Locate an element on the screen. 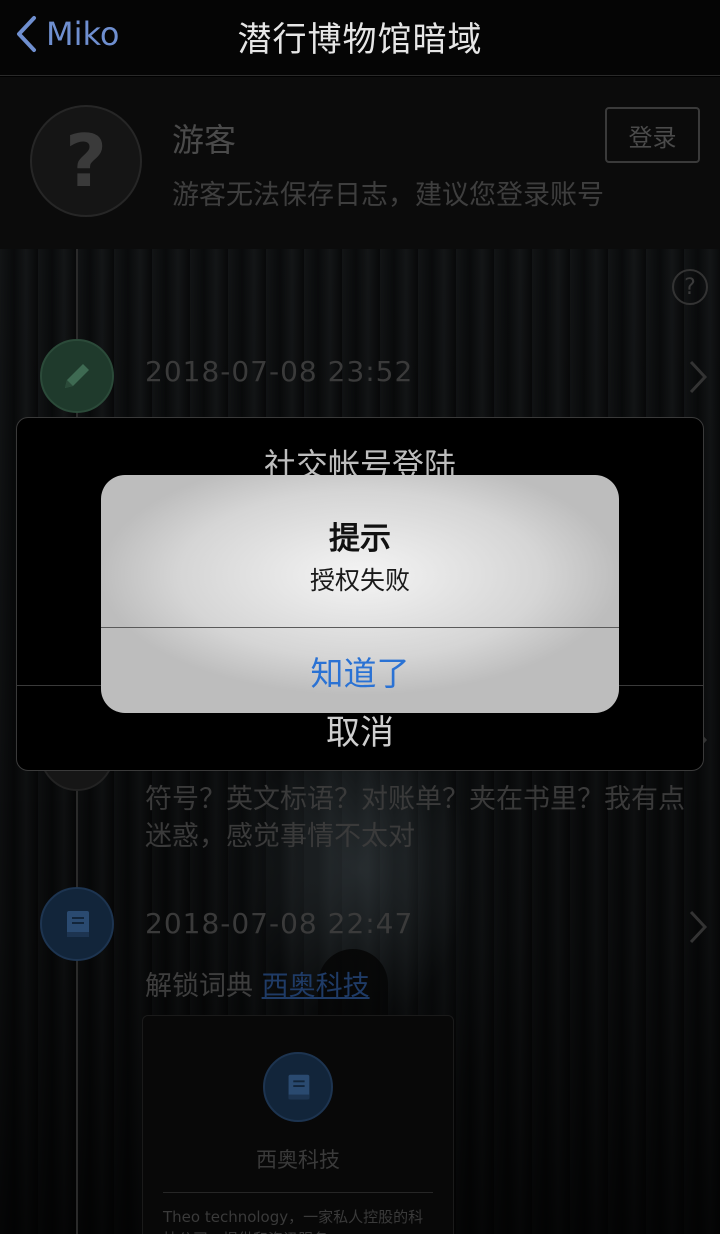  dictionary-card: 西奥科技 Theo technology，一家私人控股的科技公司，提供和资讯服务 is located at coordinates (298, 1124).